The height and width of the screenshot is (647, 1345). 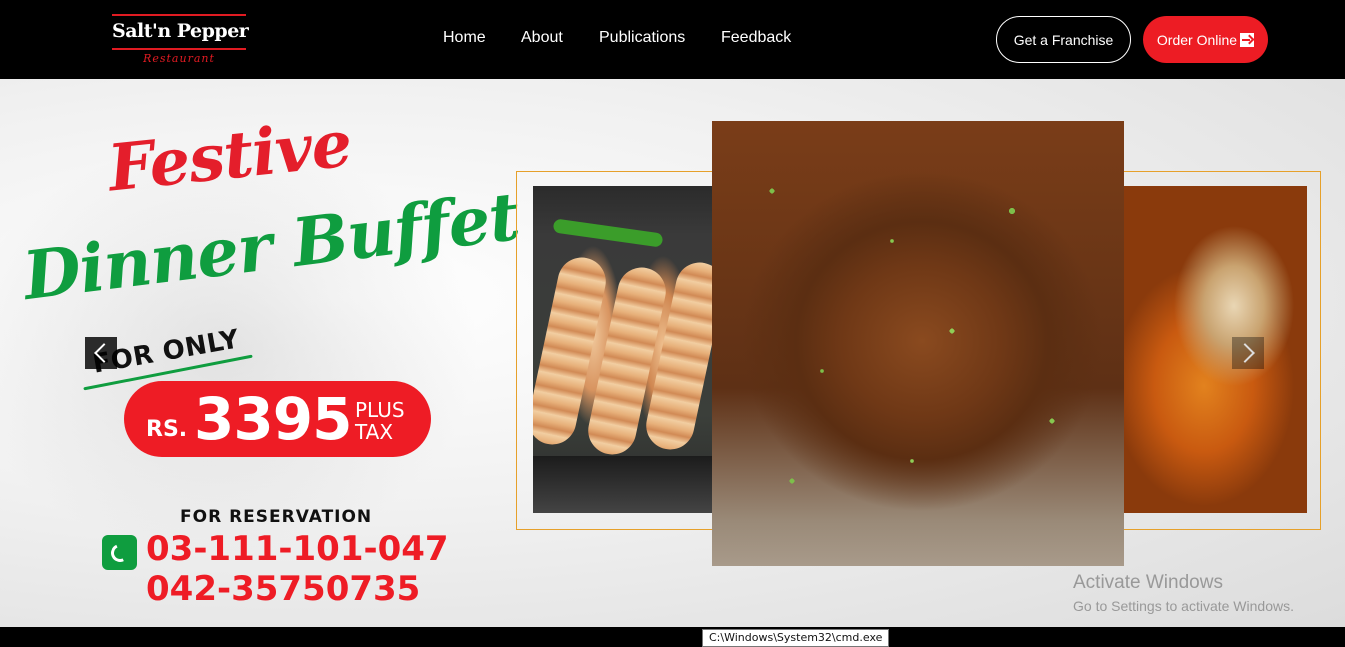 What do you see at coordinates (796, 638) in the screenshot?
I see `taskbar-tooltip: C:\Windows\System32\cmd.exe` at bounding box center [796, 638].